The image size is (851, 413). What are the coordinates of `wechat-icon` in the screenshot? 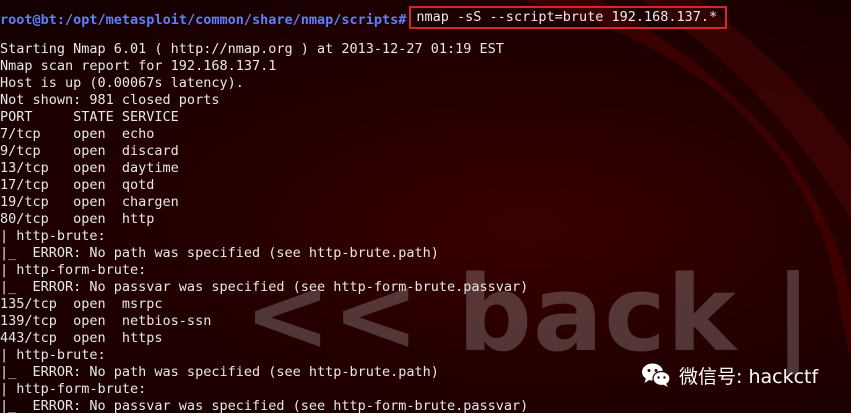 It's located at (656, 375).